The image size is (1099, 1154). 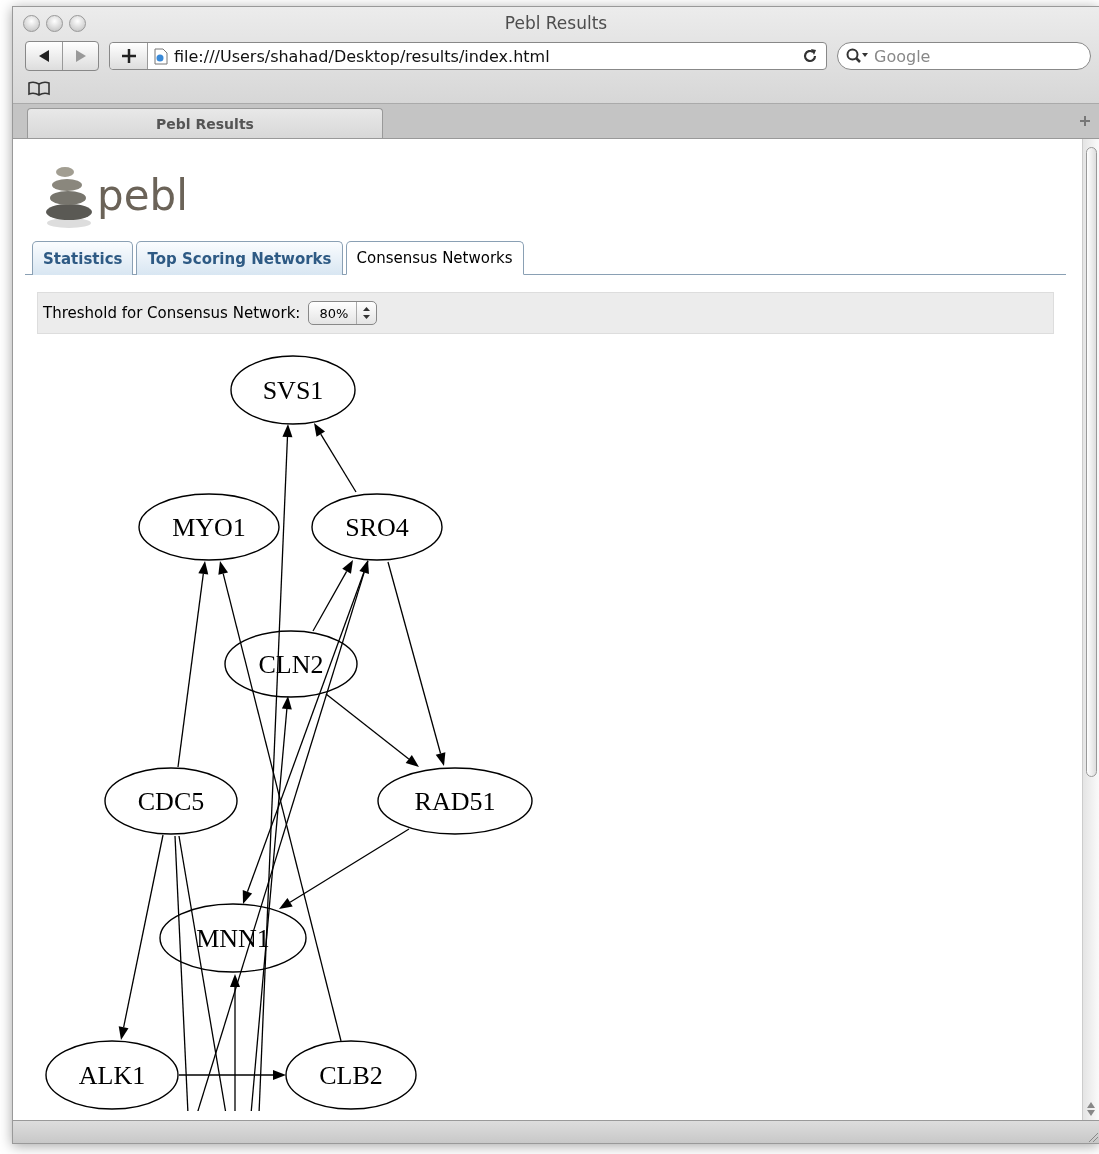 I want to click on logo-text: pebl, so click(x=142, y=198).